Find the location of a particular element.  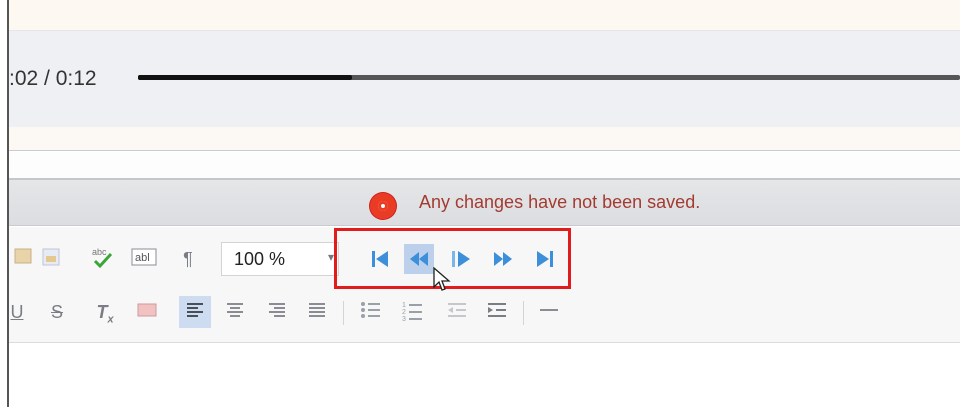

horizontal-rule-icon is located at coordinates (549, 312).